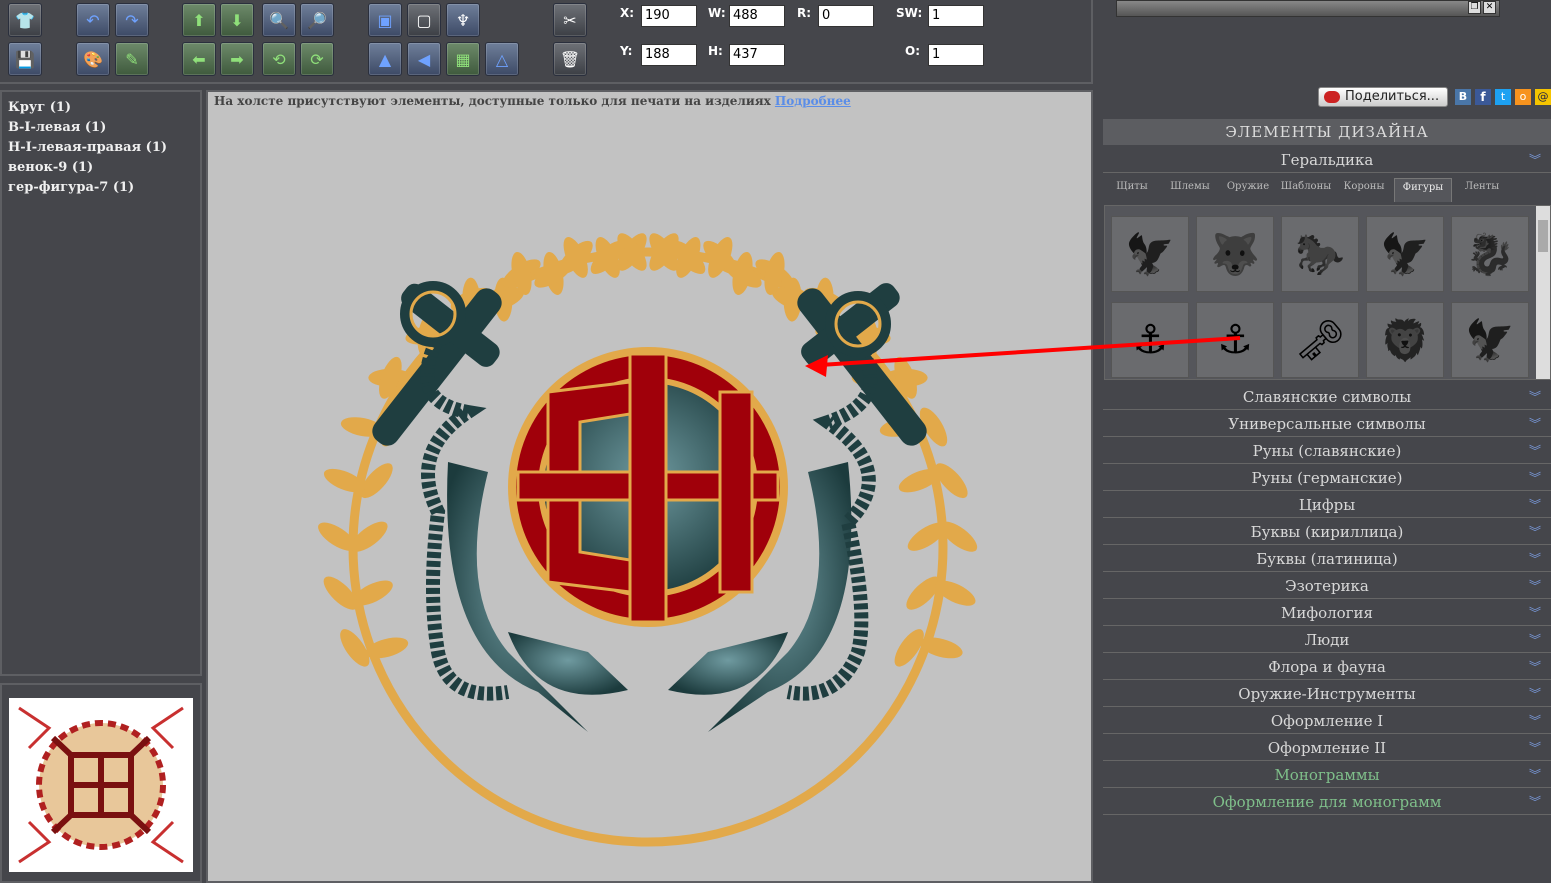 This screenshot has width=1551, height=883. I want to click on scroll-thumb, so click(1543, 236).